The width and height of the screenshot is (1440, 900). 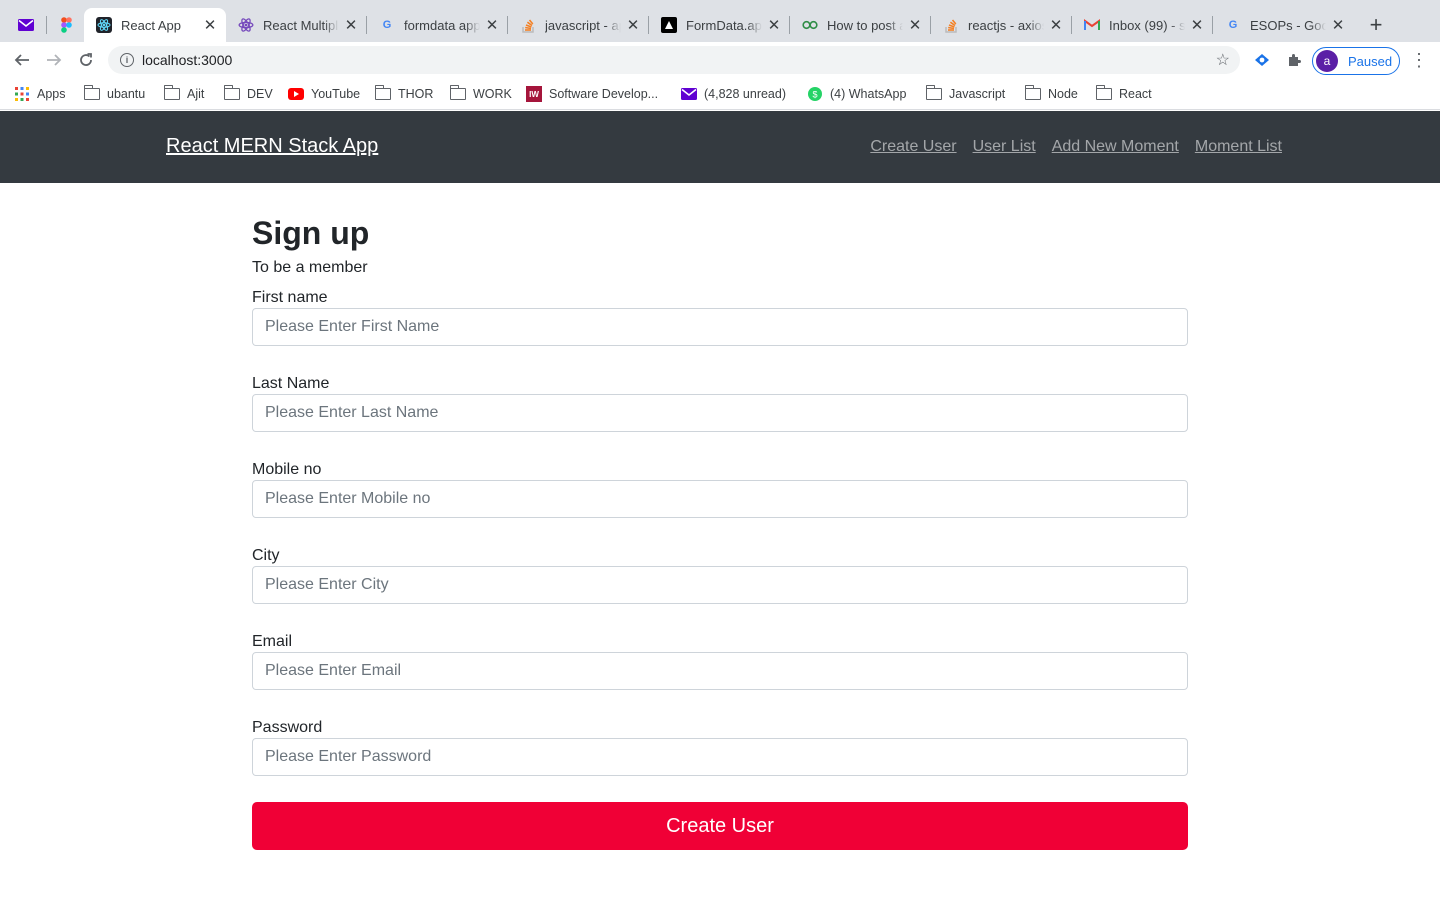 What do you see at coordinates (1327, 61) in the screenshot?
I see `avatar: a` at bounding box center [1327, 61].